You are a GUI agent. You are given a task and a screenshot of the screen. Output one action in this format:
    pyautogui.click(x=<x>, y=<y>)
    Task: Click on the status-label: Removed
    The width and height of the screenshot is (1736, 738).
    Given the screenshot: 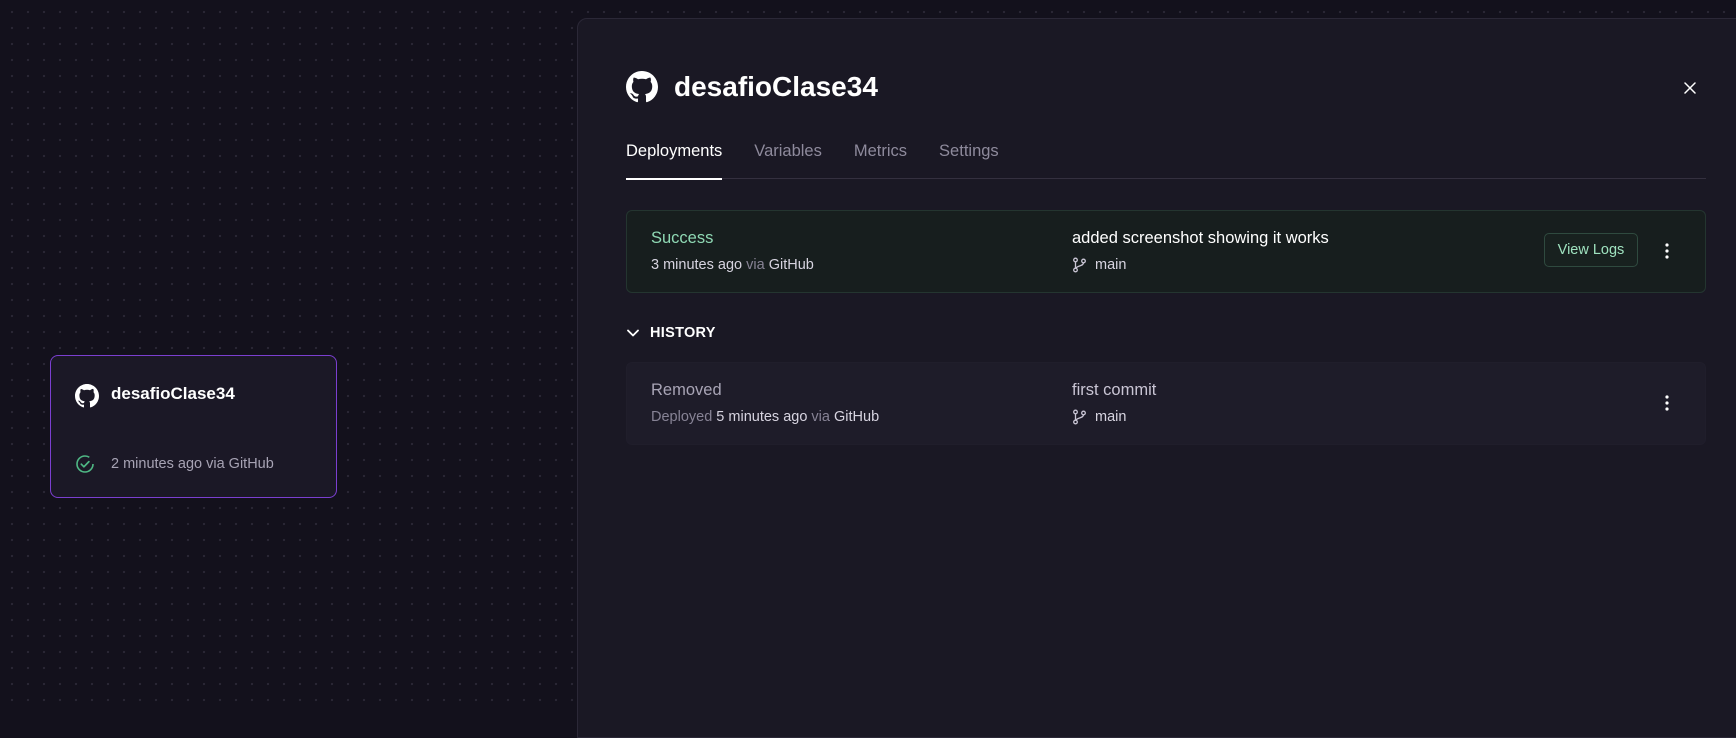 What is the action you would take?
    pyautogui.click(x=686, y=390)
    